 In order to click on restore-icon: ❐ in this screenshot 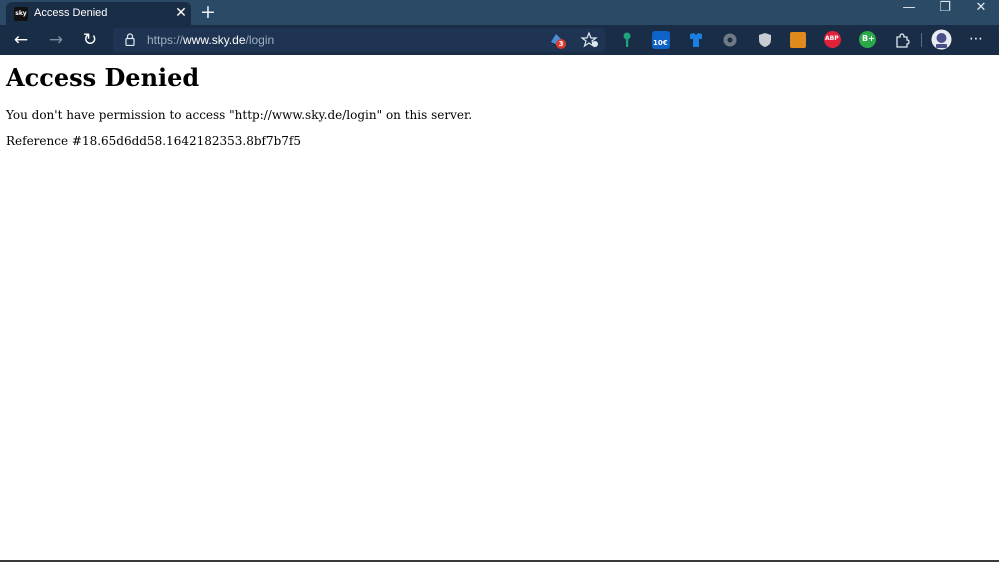, I will do `click(945, 12)`.